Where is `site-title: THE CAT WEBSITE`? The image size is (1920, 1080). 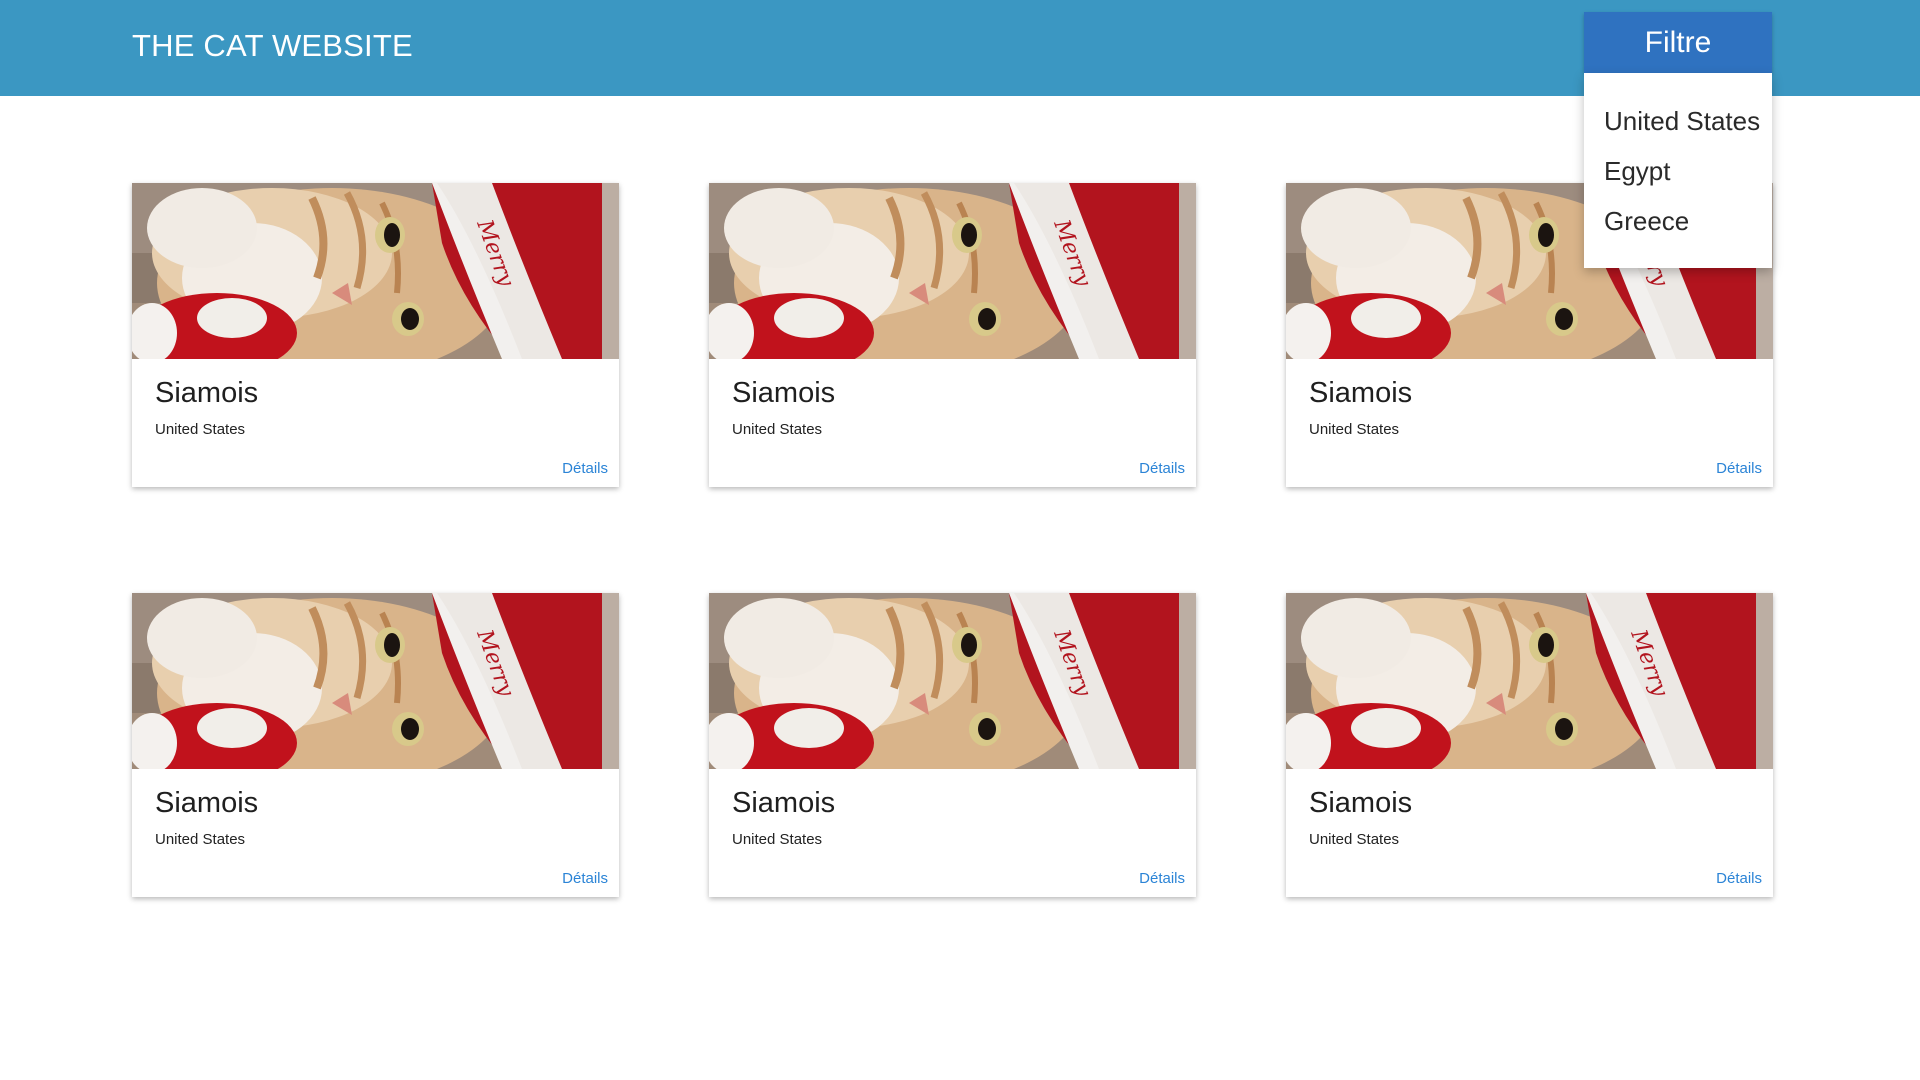 site-title: THE CAT WEBSITE is located at coordinates (272, 46).